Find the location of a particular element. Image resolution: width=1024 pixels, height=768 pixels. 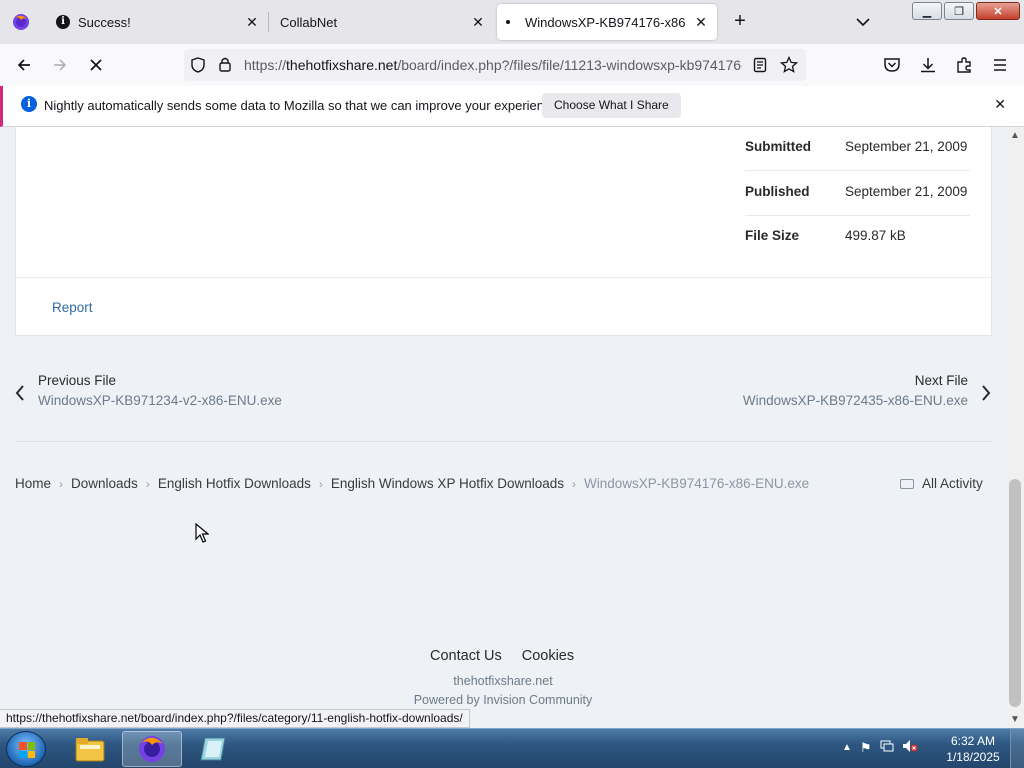

windows-logo-icon is located at coordinates (27, 750).